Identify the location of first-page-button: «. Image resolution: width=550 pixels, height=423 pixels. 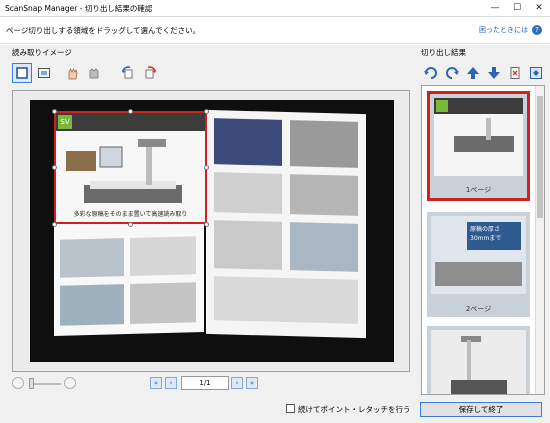
(156, 383).